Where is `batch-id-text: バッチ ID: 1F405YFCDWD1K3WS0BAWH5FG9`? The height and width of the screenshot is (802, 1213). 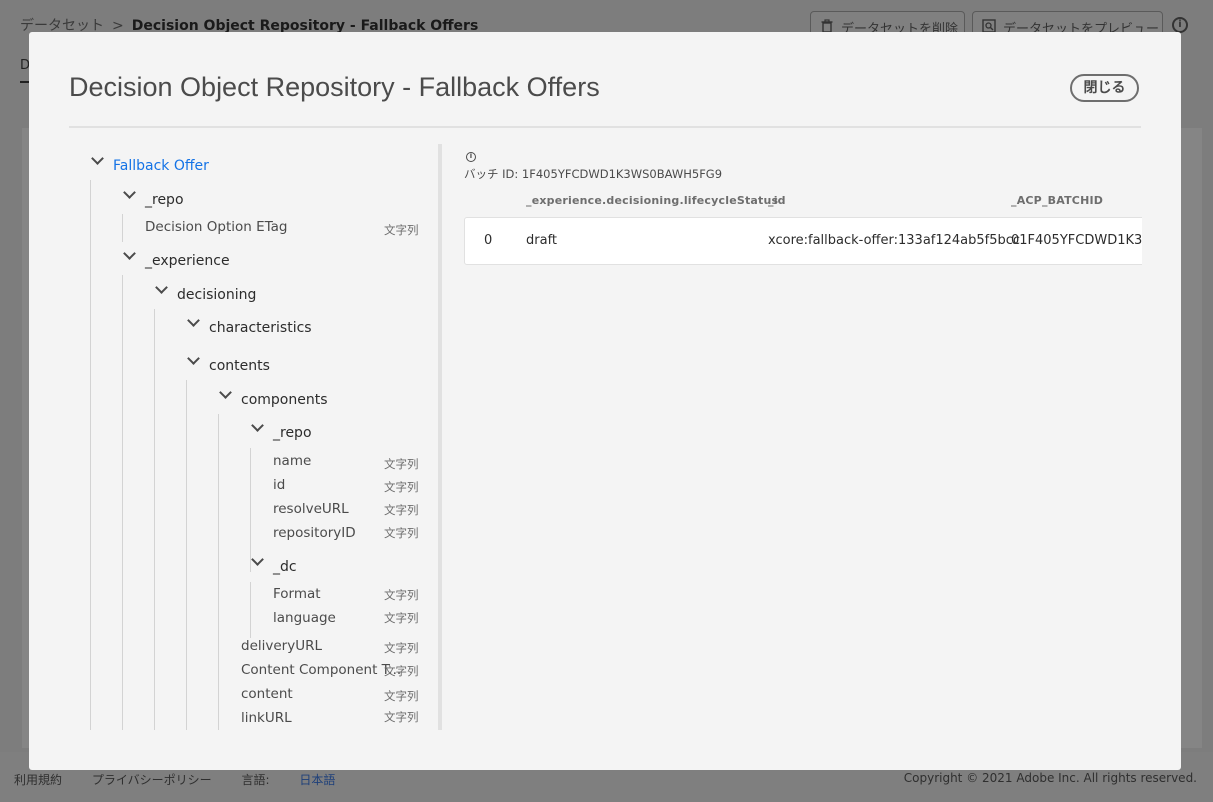 batch-id-text: バッチ ID: 1F405YFCDWD1K3WS0BAWH5FG9 is located at coordinates (593, 174).